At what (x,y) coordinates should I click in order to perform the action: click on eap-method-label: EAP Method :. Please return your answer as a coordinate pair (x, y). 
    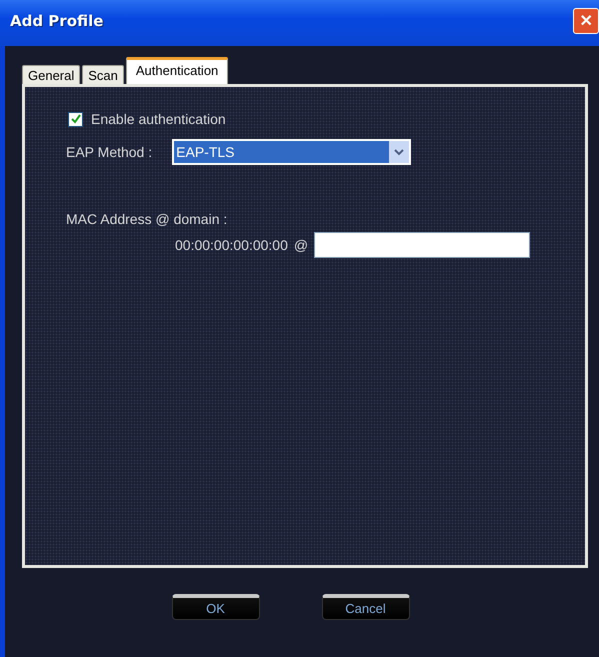
    Looking at the image, I should click on (109, 152).